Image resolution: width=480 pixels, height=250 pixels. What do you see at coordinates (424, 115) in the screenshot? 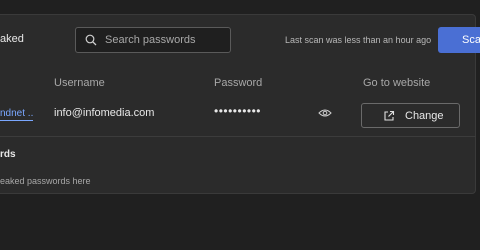
I see `change-button-label: Change` at bounding box center [424, 115].